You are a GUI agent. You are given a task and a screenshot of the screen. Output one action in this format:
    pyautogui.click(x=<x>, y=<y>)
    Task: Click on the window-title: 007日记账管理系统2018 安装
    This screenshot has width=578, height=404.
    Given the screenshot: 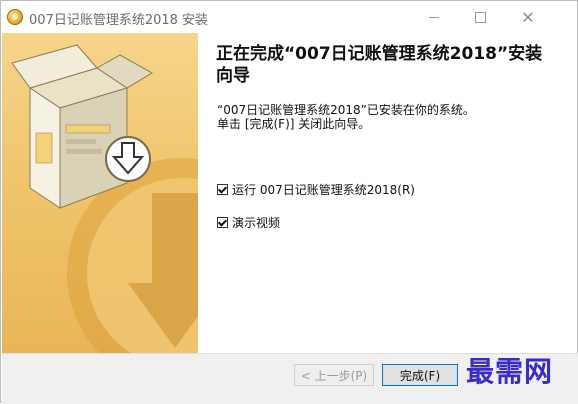 What is the action you would take?
    pyautogui.click(x=119, y=20)
    